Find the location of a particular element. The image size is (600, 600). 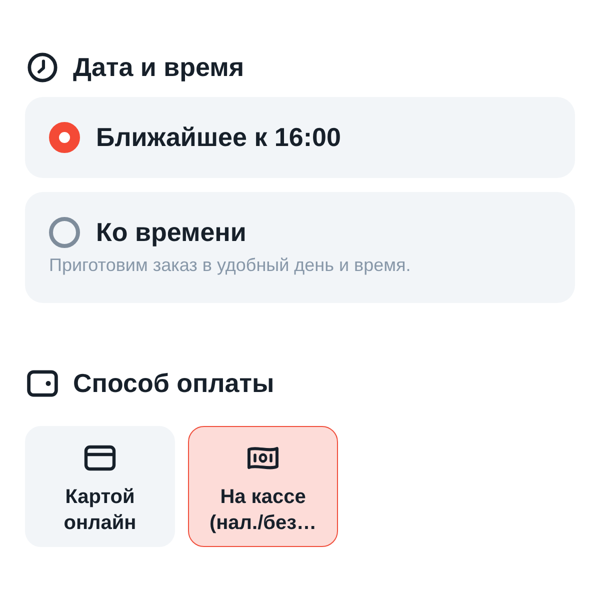

time-option-card: Ближайшее к 16:00 is located at coordinates (300, 137).